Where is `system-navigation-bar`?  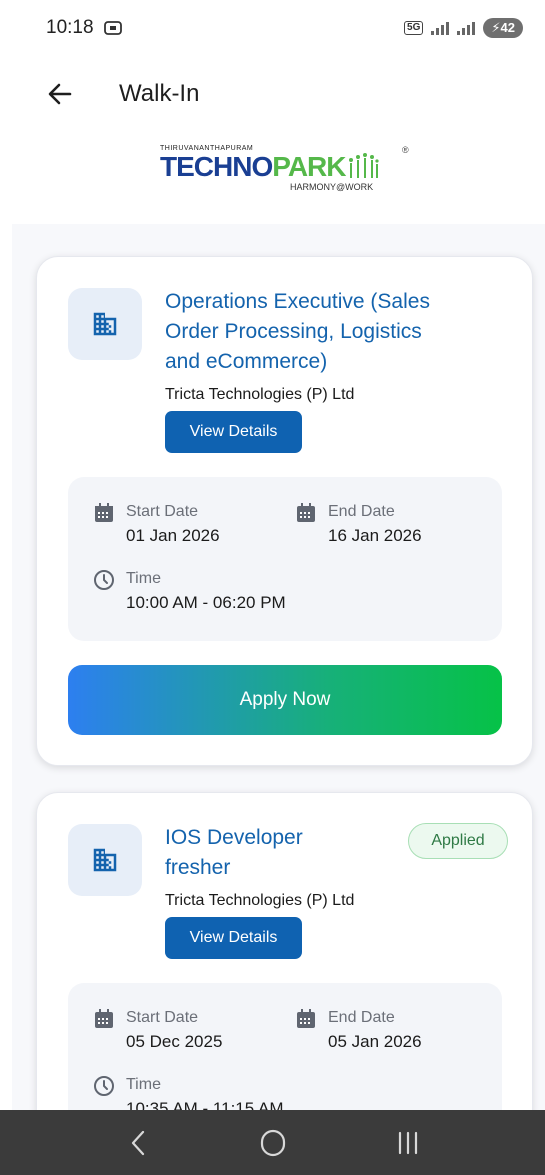
system-navigation-bar is located at coordinates (272, 1142).